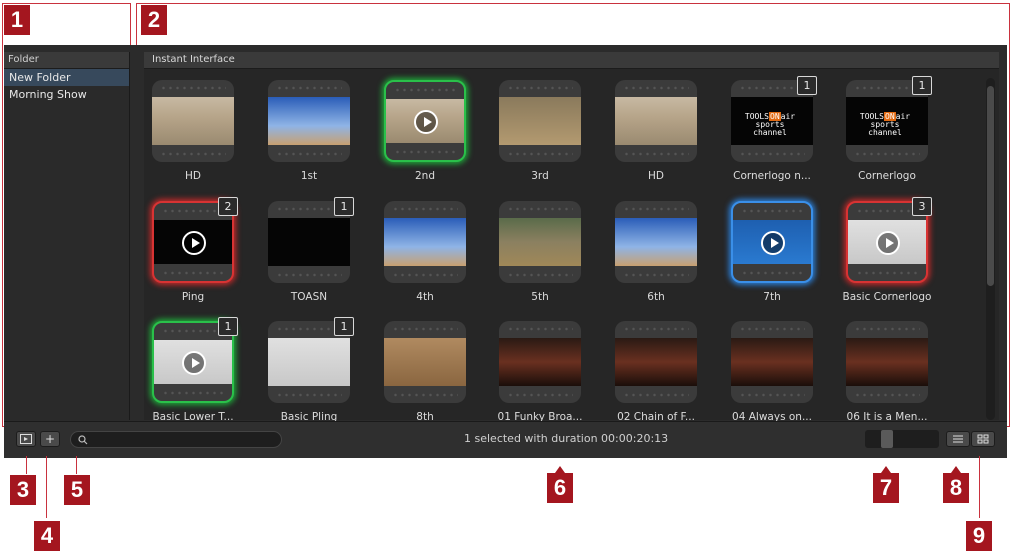  What do you see at coordinates (77, 490) in the screenshot?
I see `callout-badge-5: 5` at bounding box center [77, 490].